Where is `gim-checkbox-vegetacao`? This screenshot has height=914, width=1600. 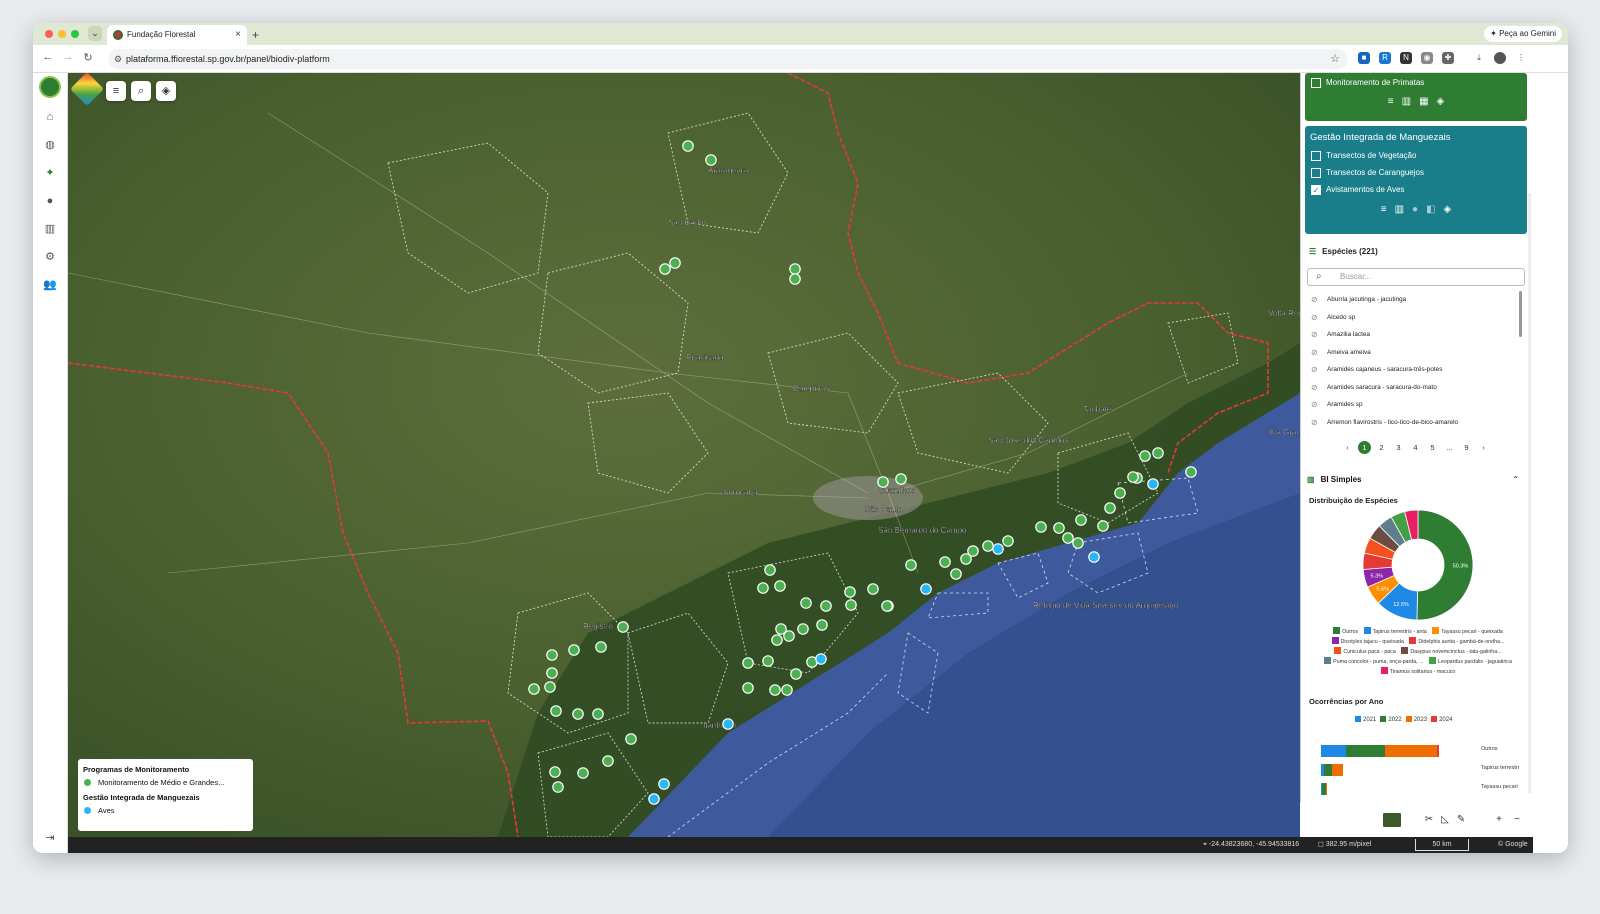 gim-checkbox-vegetacao is located at coordinates (1316, 155).